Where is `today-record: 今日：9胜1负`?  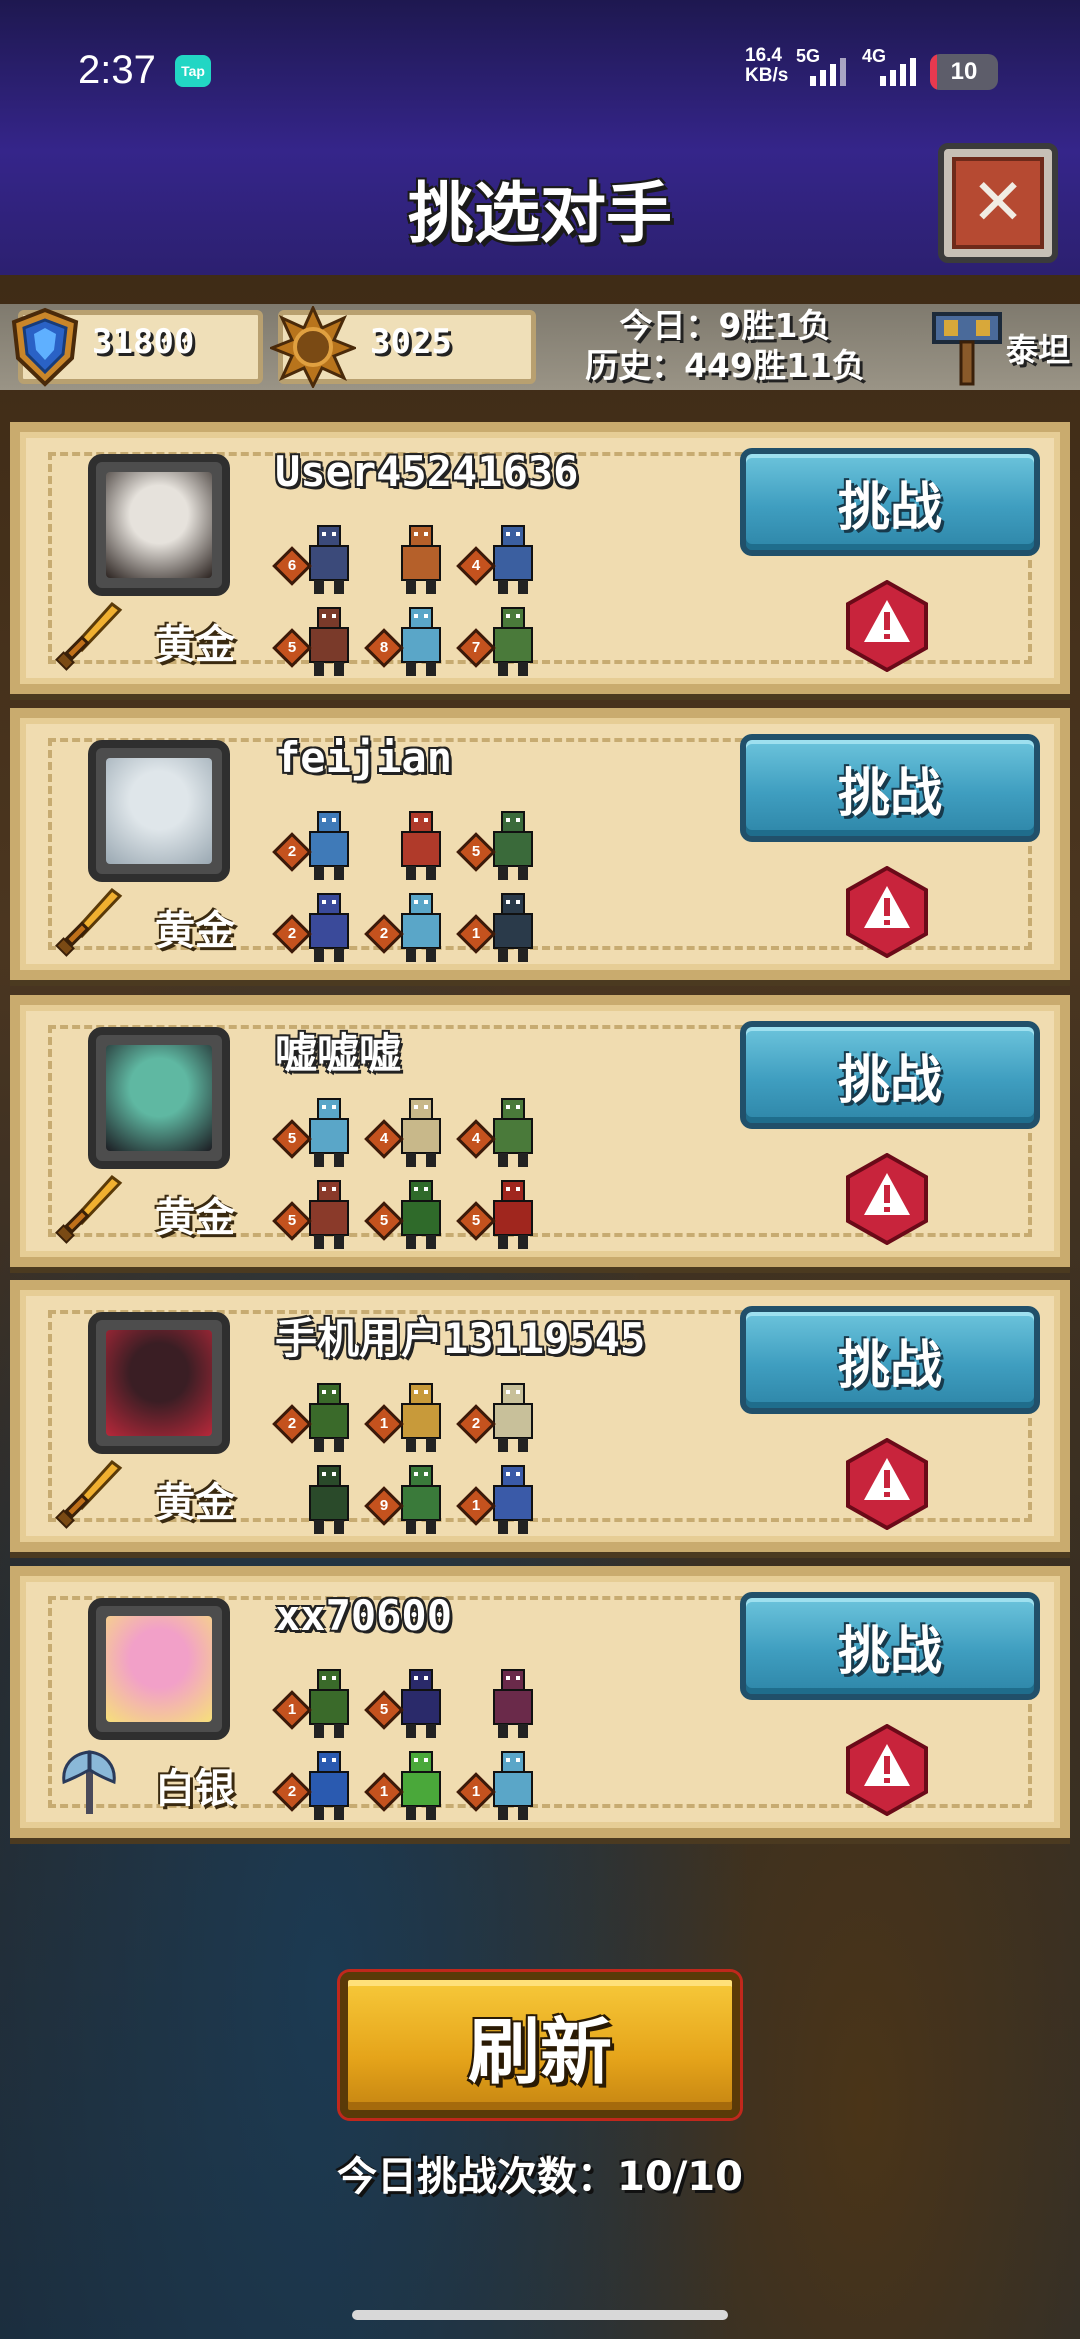 today-record: 今日：9胜1负 is located at coordinates (725, 325).